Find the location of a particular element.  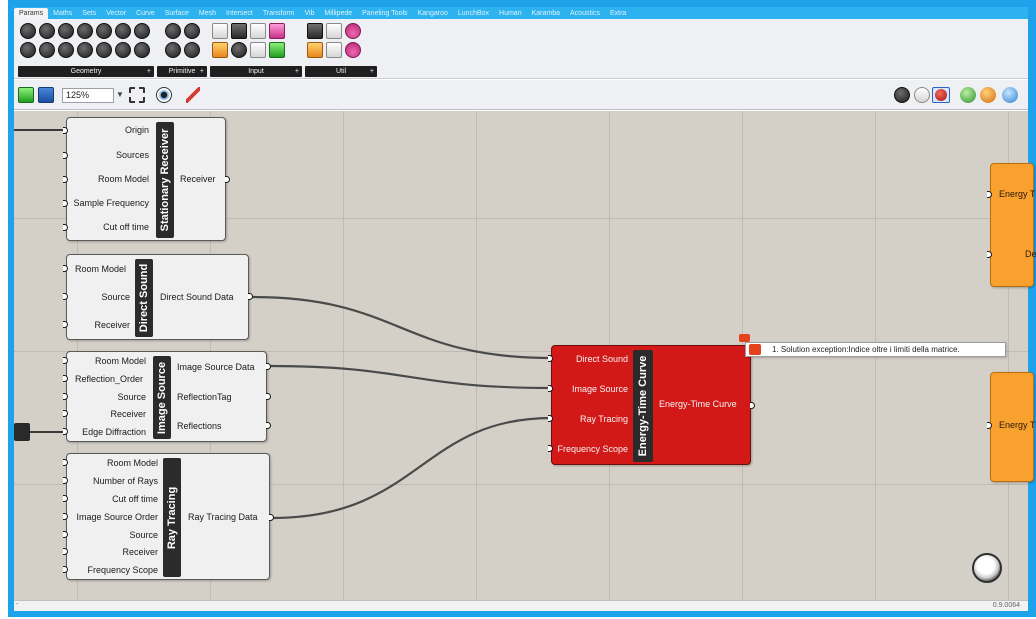

output-ray-tracing-data: Ray Tracing Data is located at coordinates (223, 517).